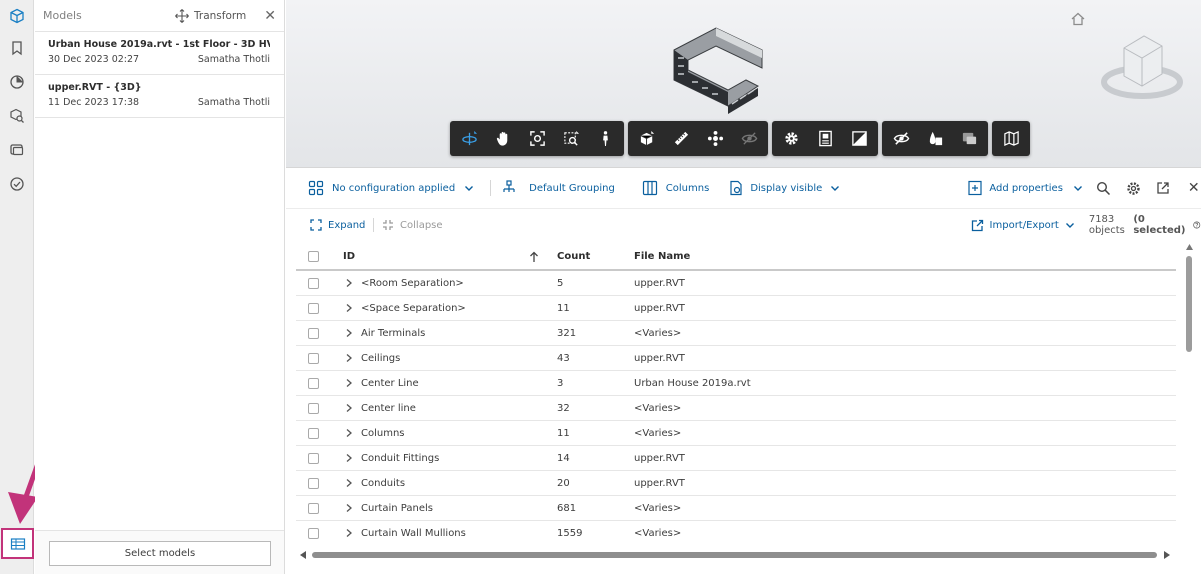 This screenshot has width=1201, height=574. I want to click on pop-out-button, so click(1163, 188).